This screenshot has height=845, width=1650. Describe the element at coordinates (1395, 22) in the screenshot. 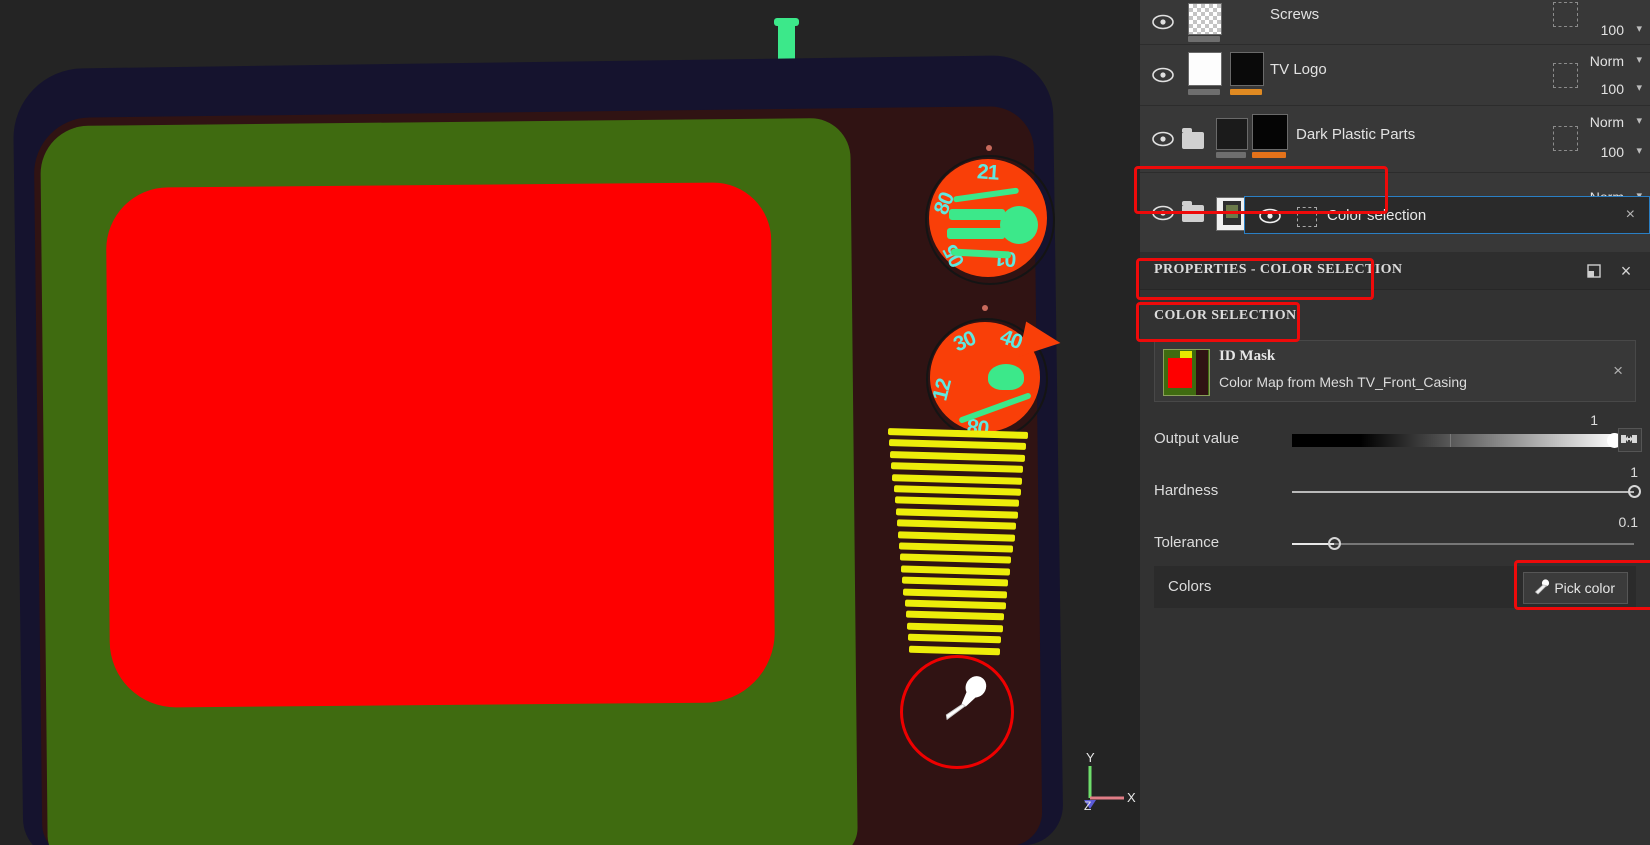

I see `layer-row-screws: Screws 100 ▾` at that location.